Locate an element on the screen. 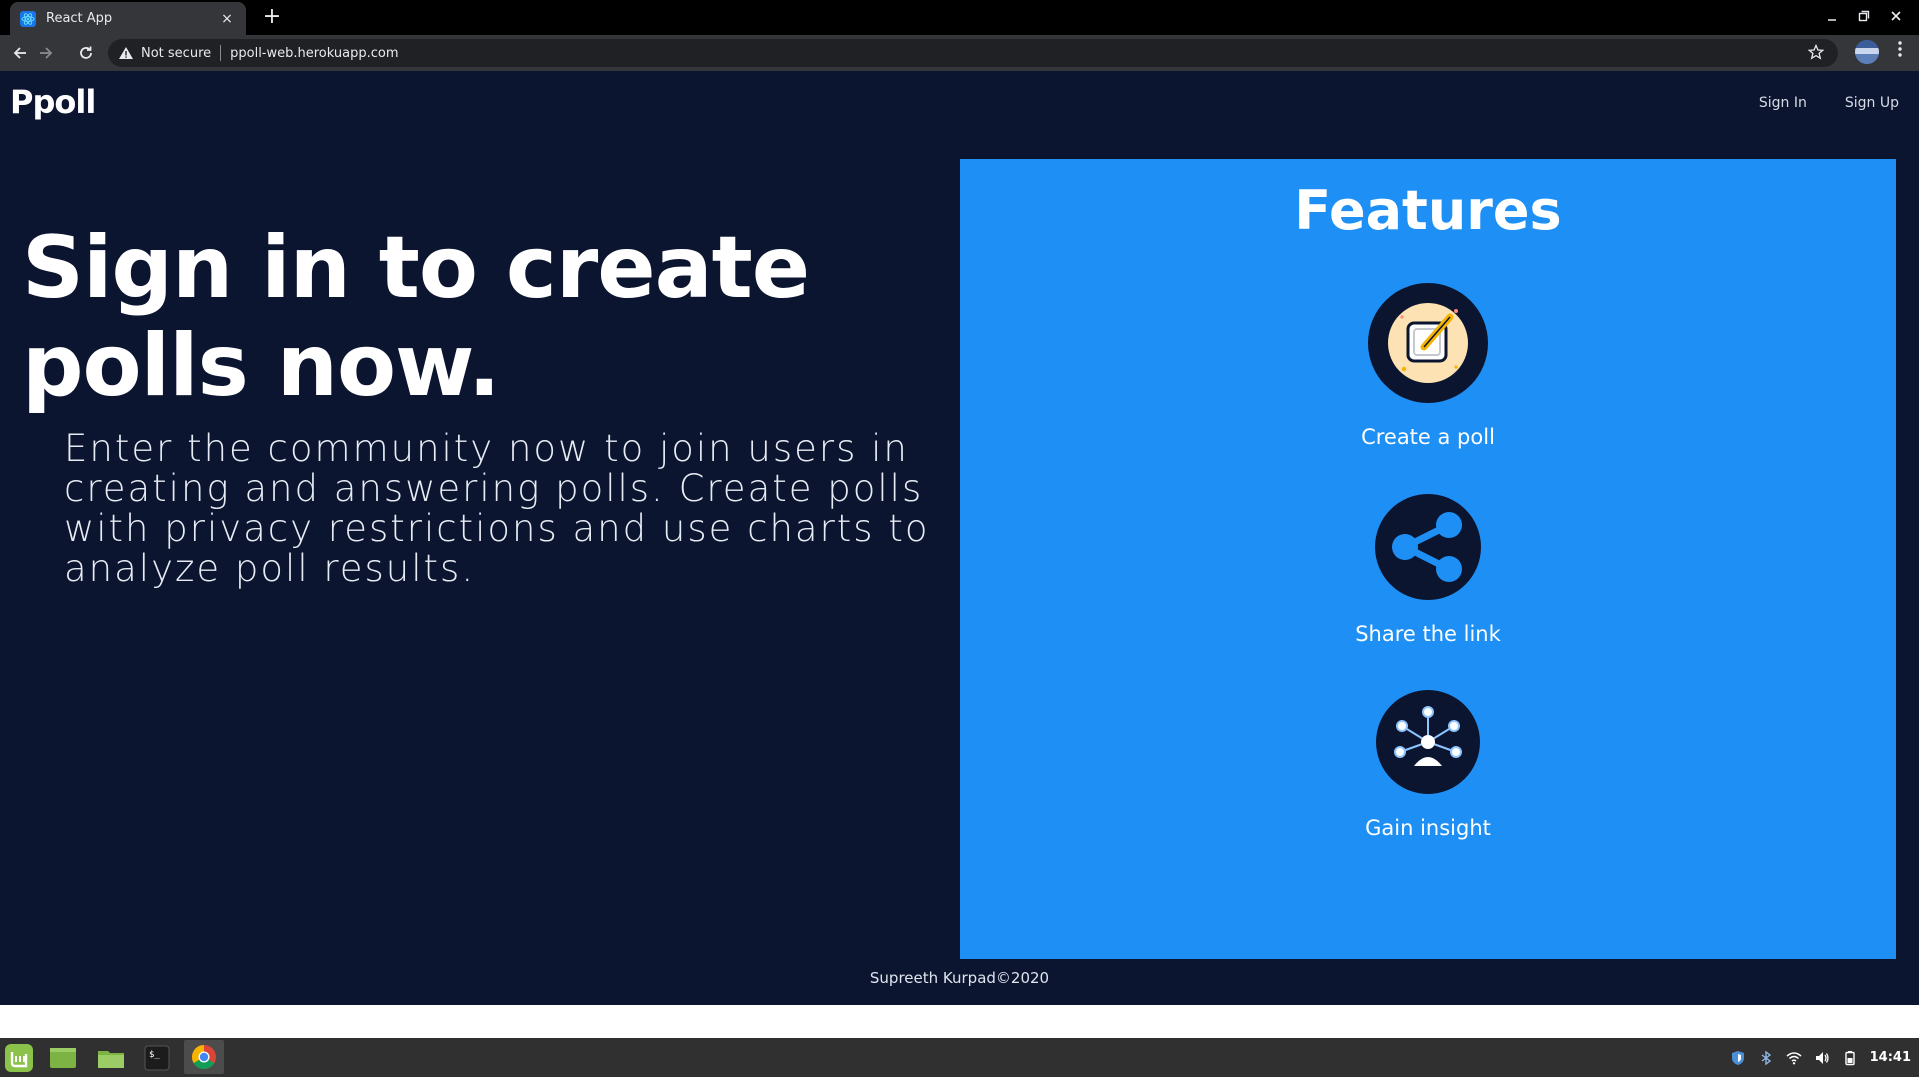 The height and width of the screenshot is (1078, 1919). feature-share-link: Share the link is located at coordinates (1428, 570).